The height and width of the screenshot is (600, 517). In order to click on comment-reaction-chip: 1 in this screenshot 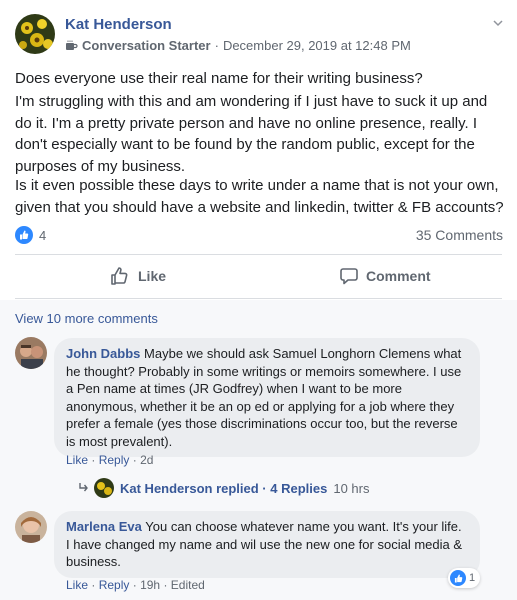, I will do `click(464, 578)`.